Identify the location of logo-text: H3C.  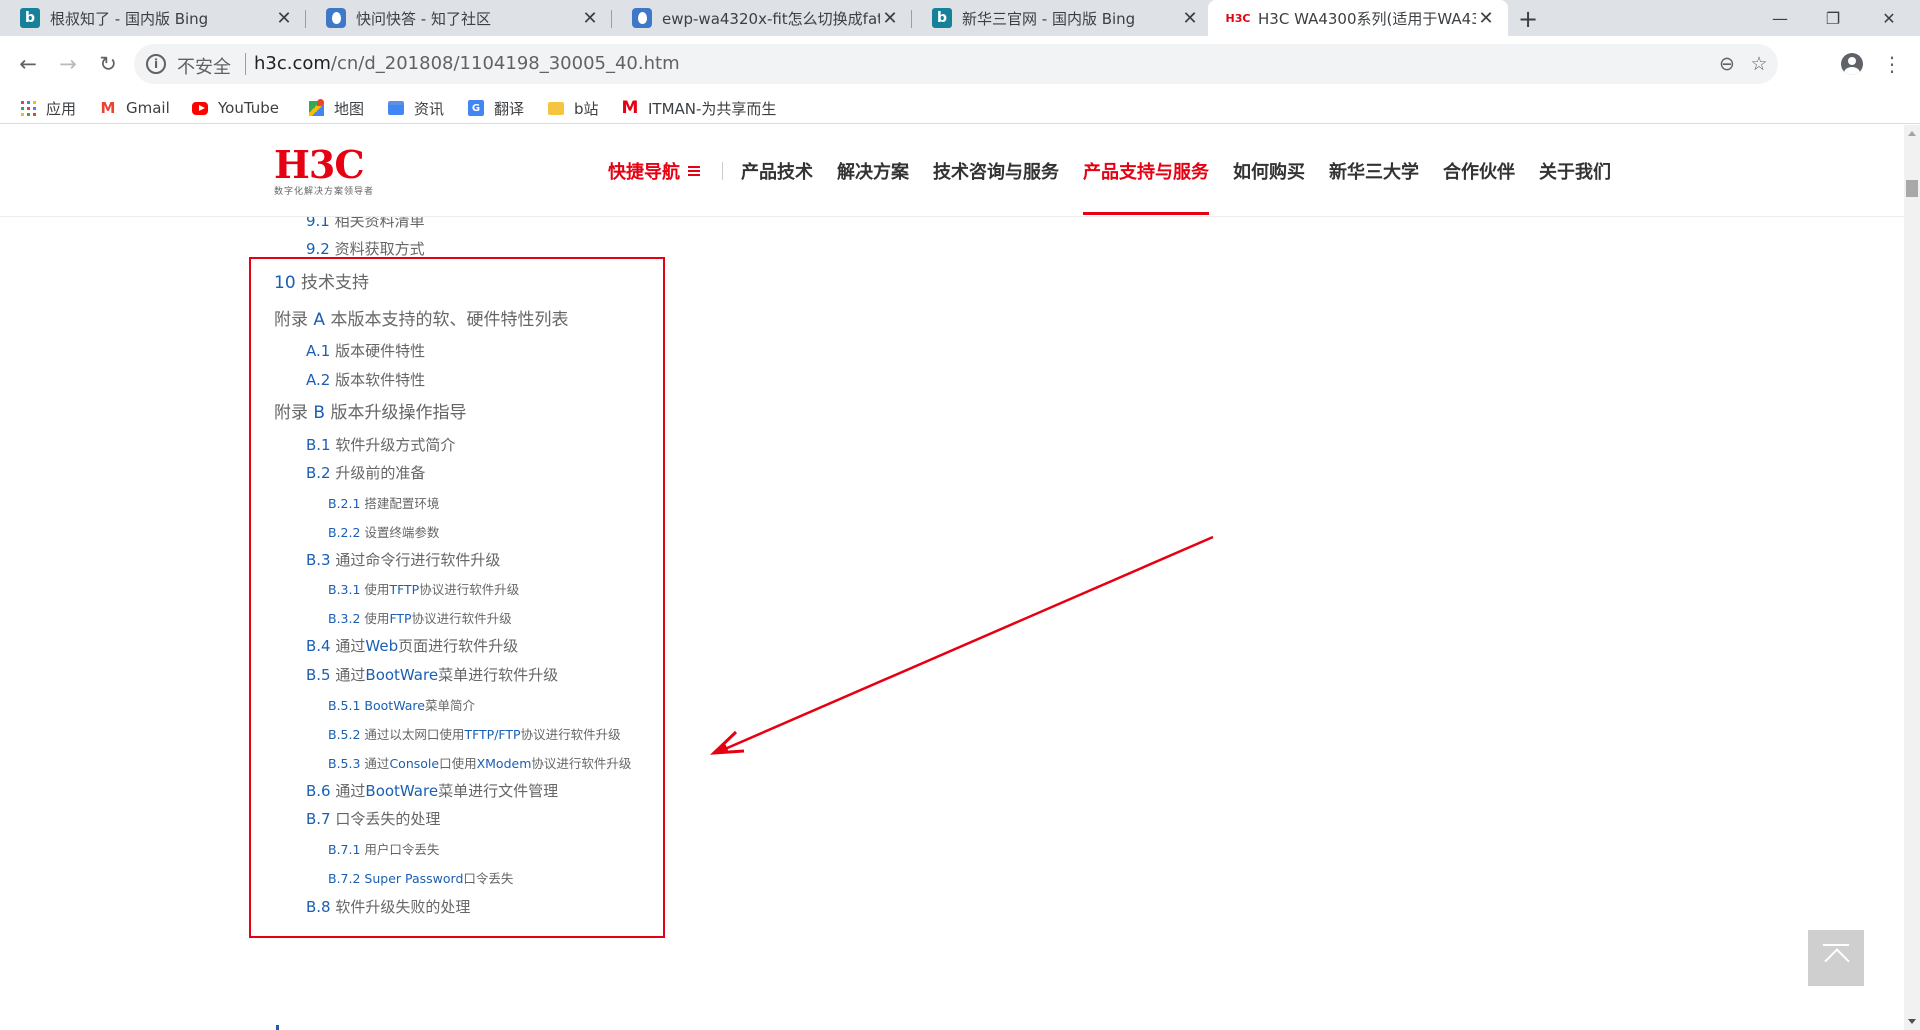
(319, 164).